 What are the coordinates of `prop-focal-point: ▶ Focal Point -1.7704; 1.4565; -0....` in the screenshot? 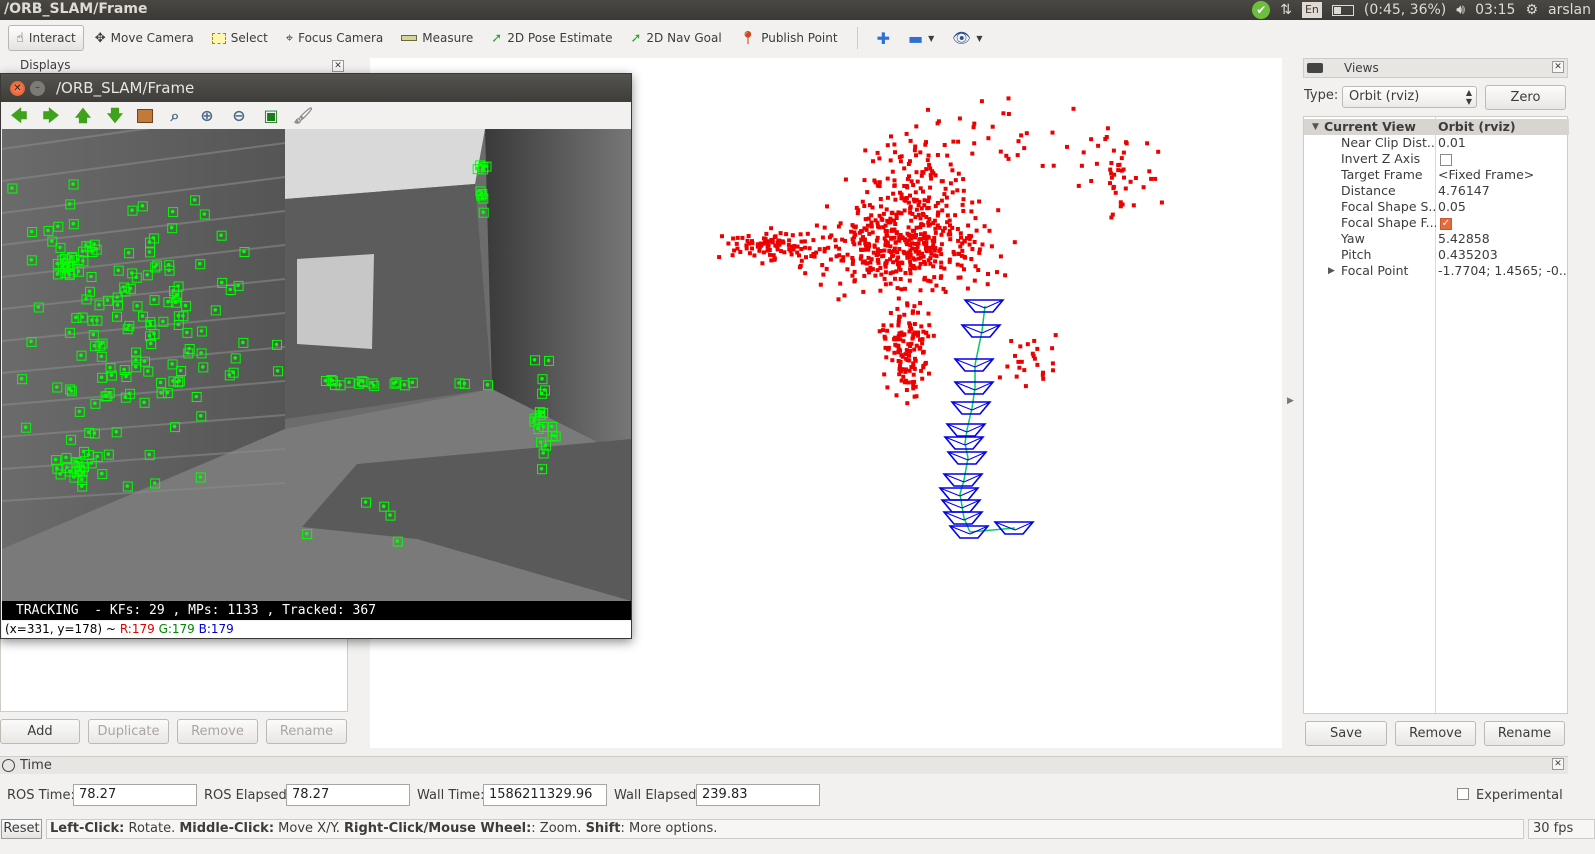 It's located at (1436, 271).